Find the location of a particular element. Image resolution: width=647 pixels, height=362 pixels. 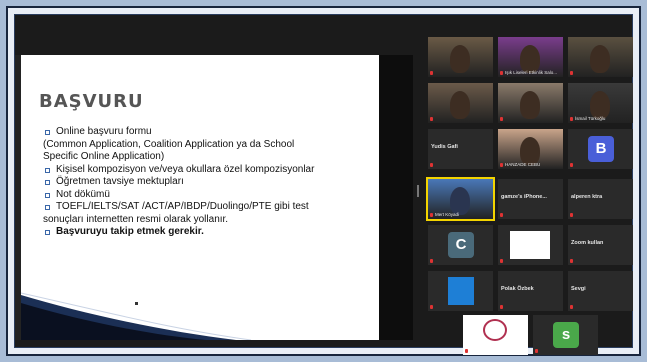

participant-tile: Mert Köyadi is located at coordinates (460, 199).